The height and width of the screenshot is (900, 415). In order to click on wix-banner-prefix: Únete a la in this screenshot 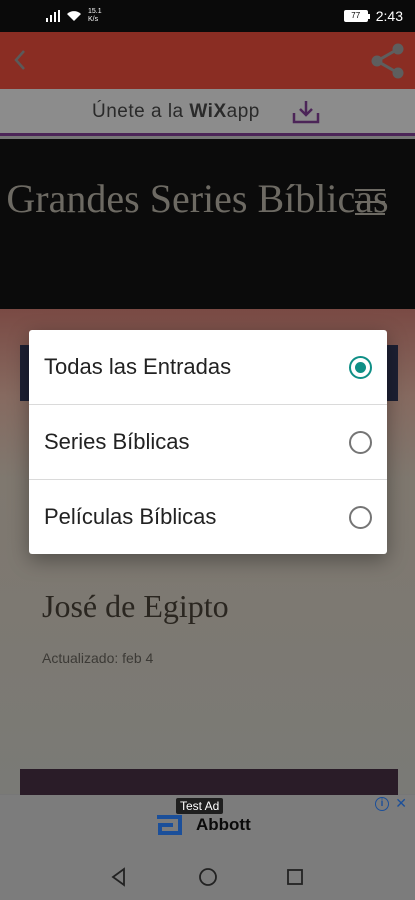, I will do `click(141, 111)`.